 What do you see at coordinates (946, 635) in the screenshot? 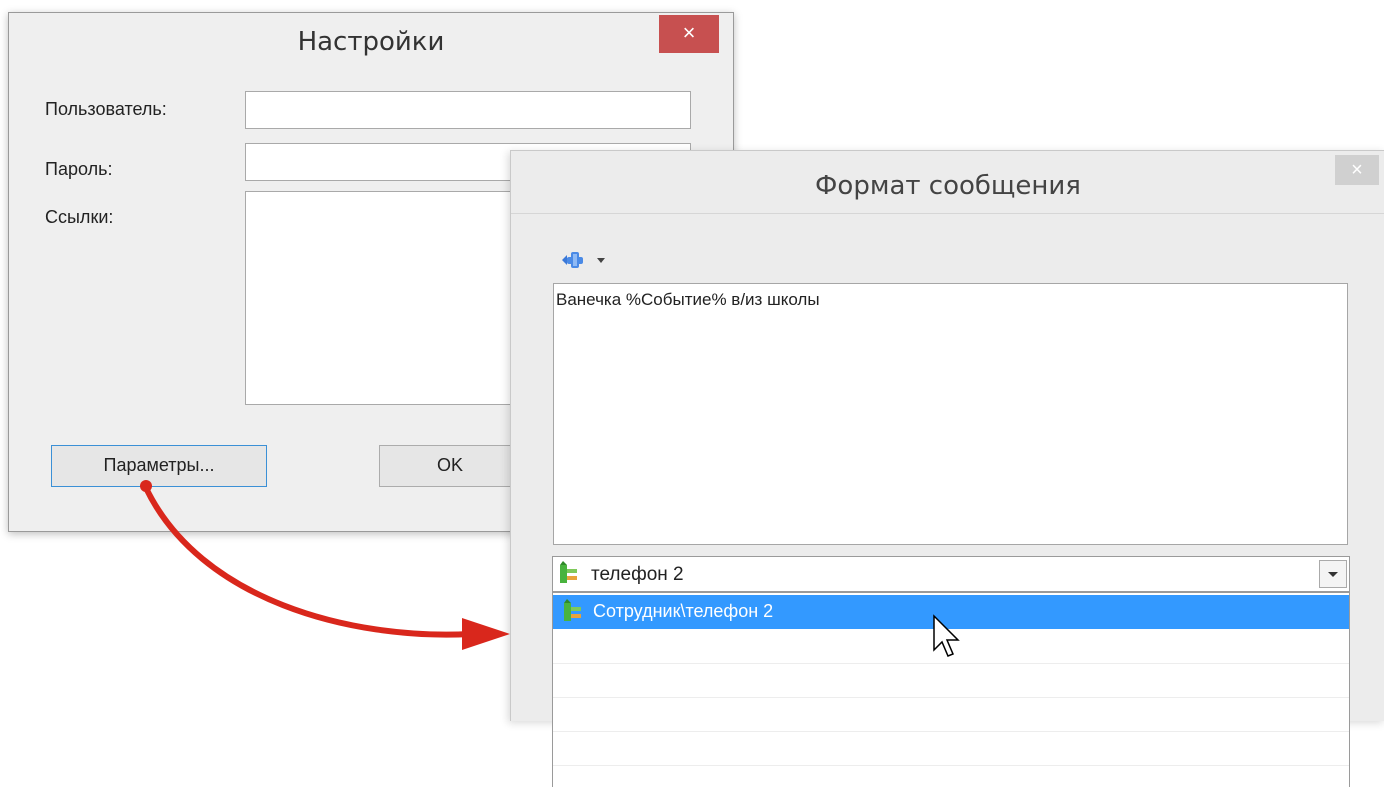
I see `mouse-cursor-icon` at bounding box center [946, 635].